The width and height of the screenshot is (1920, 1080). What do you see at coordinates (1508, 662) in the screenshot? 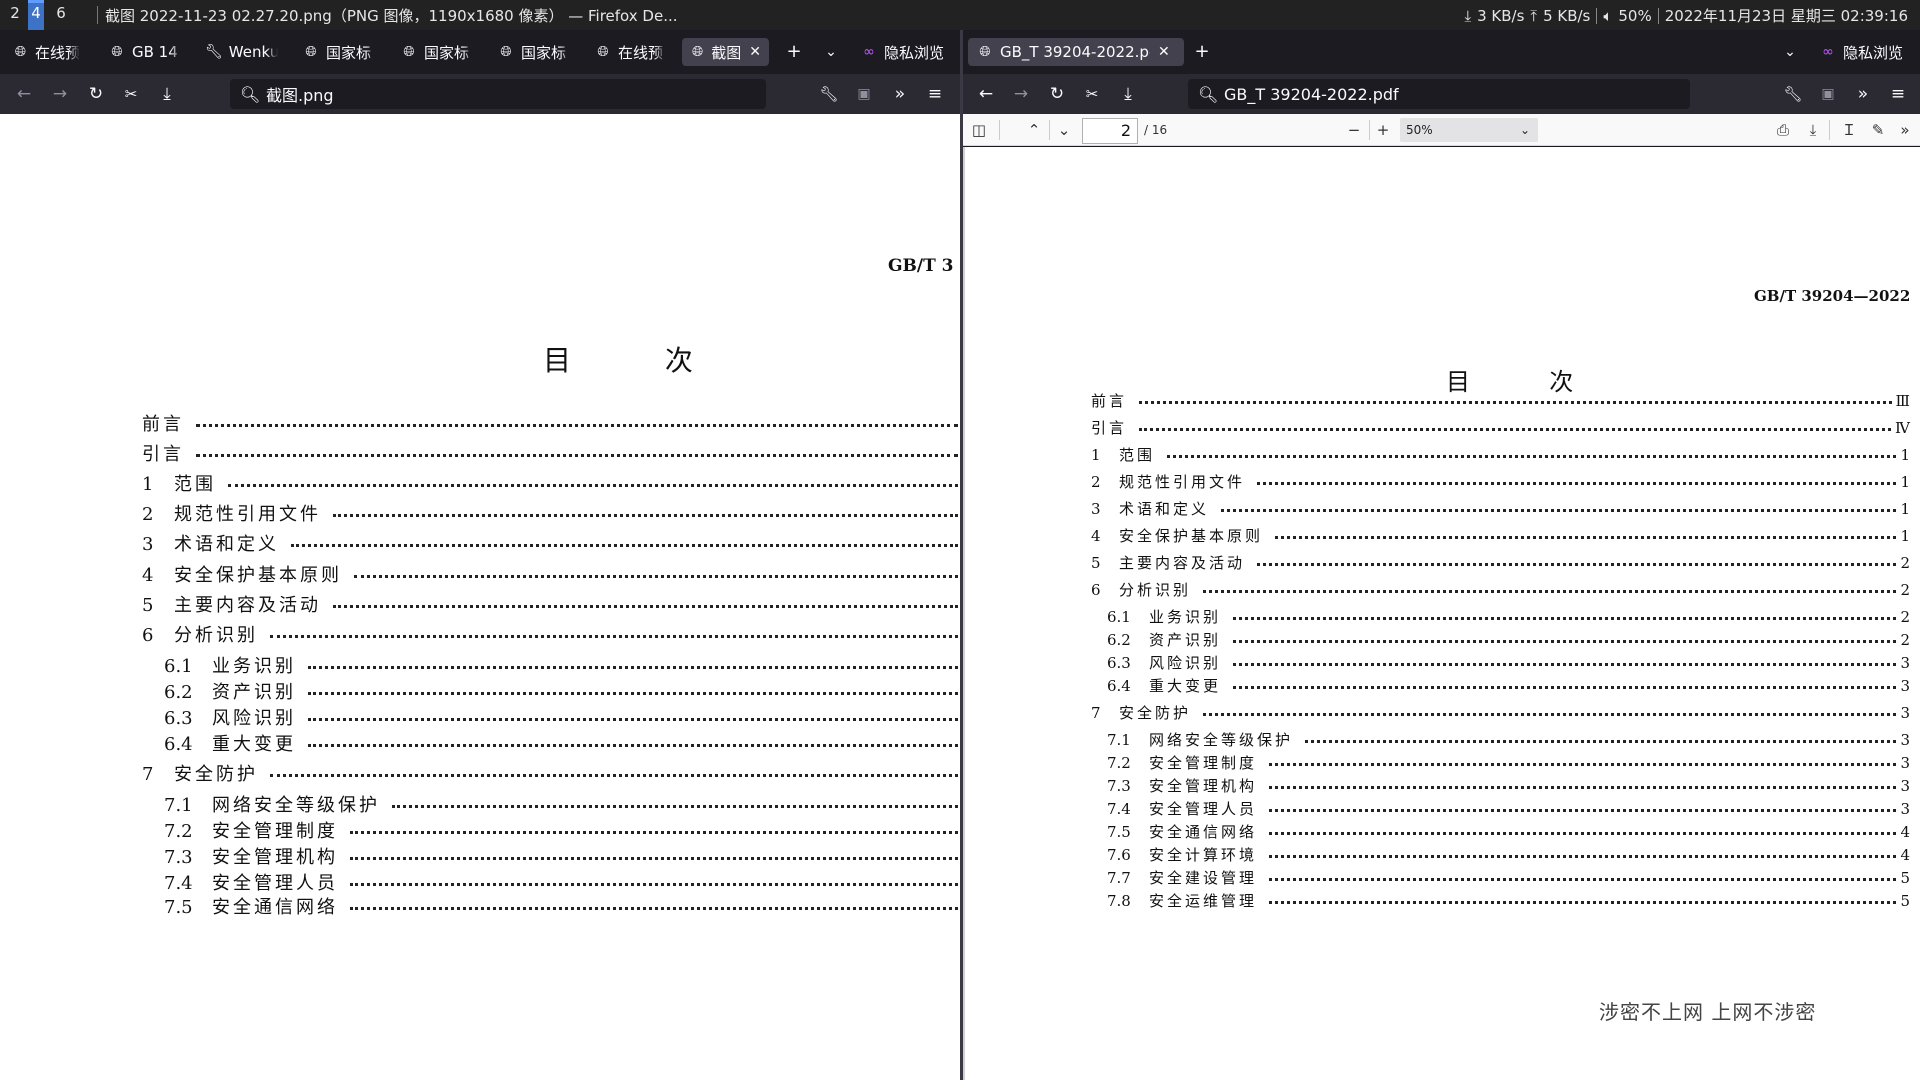
I see `toc-entry: 6.3 风险识别 3` at bounding box center [1508, 662].